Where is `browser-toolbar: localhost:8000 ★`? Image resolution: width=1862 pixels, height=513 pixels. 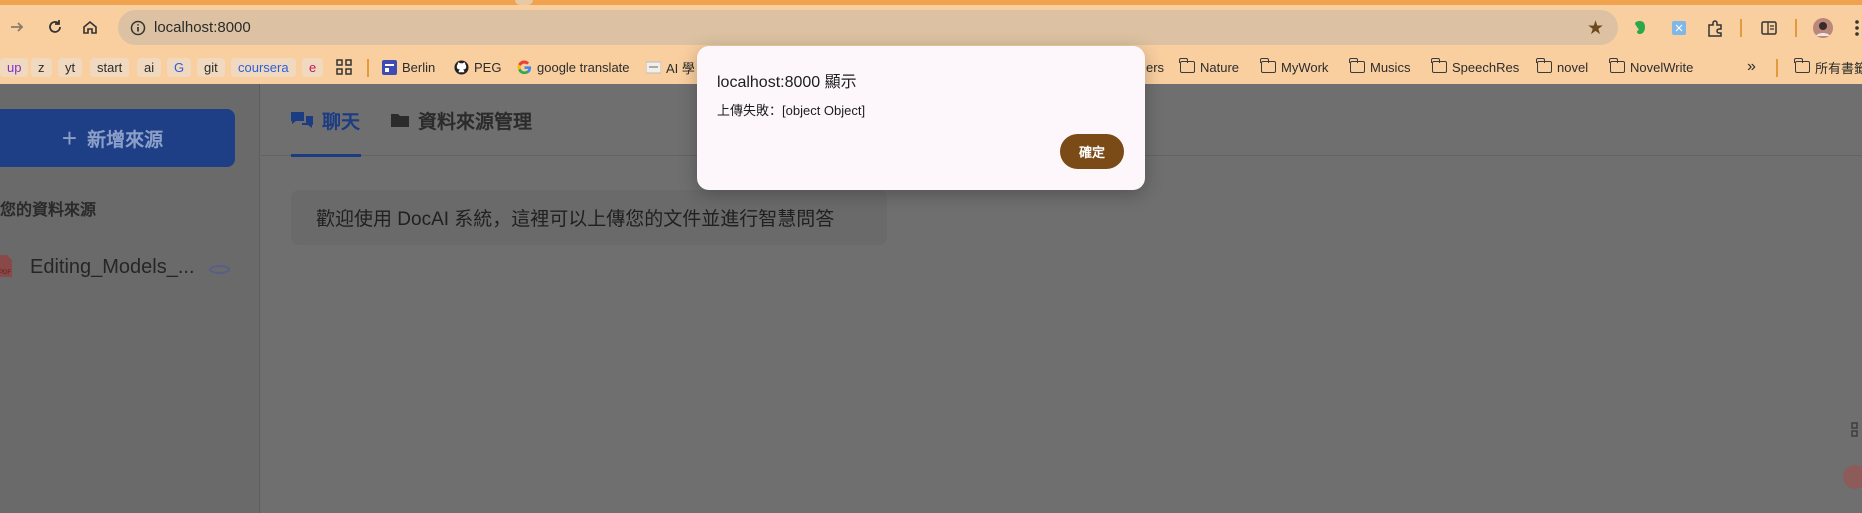 browser-toolbar: localhost:8000 ★ is located at coordinates (931, 27).